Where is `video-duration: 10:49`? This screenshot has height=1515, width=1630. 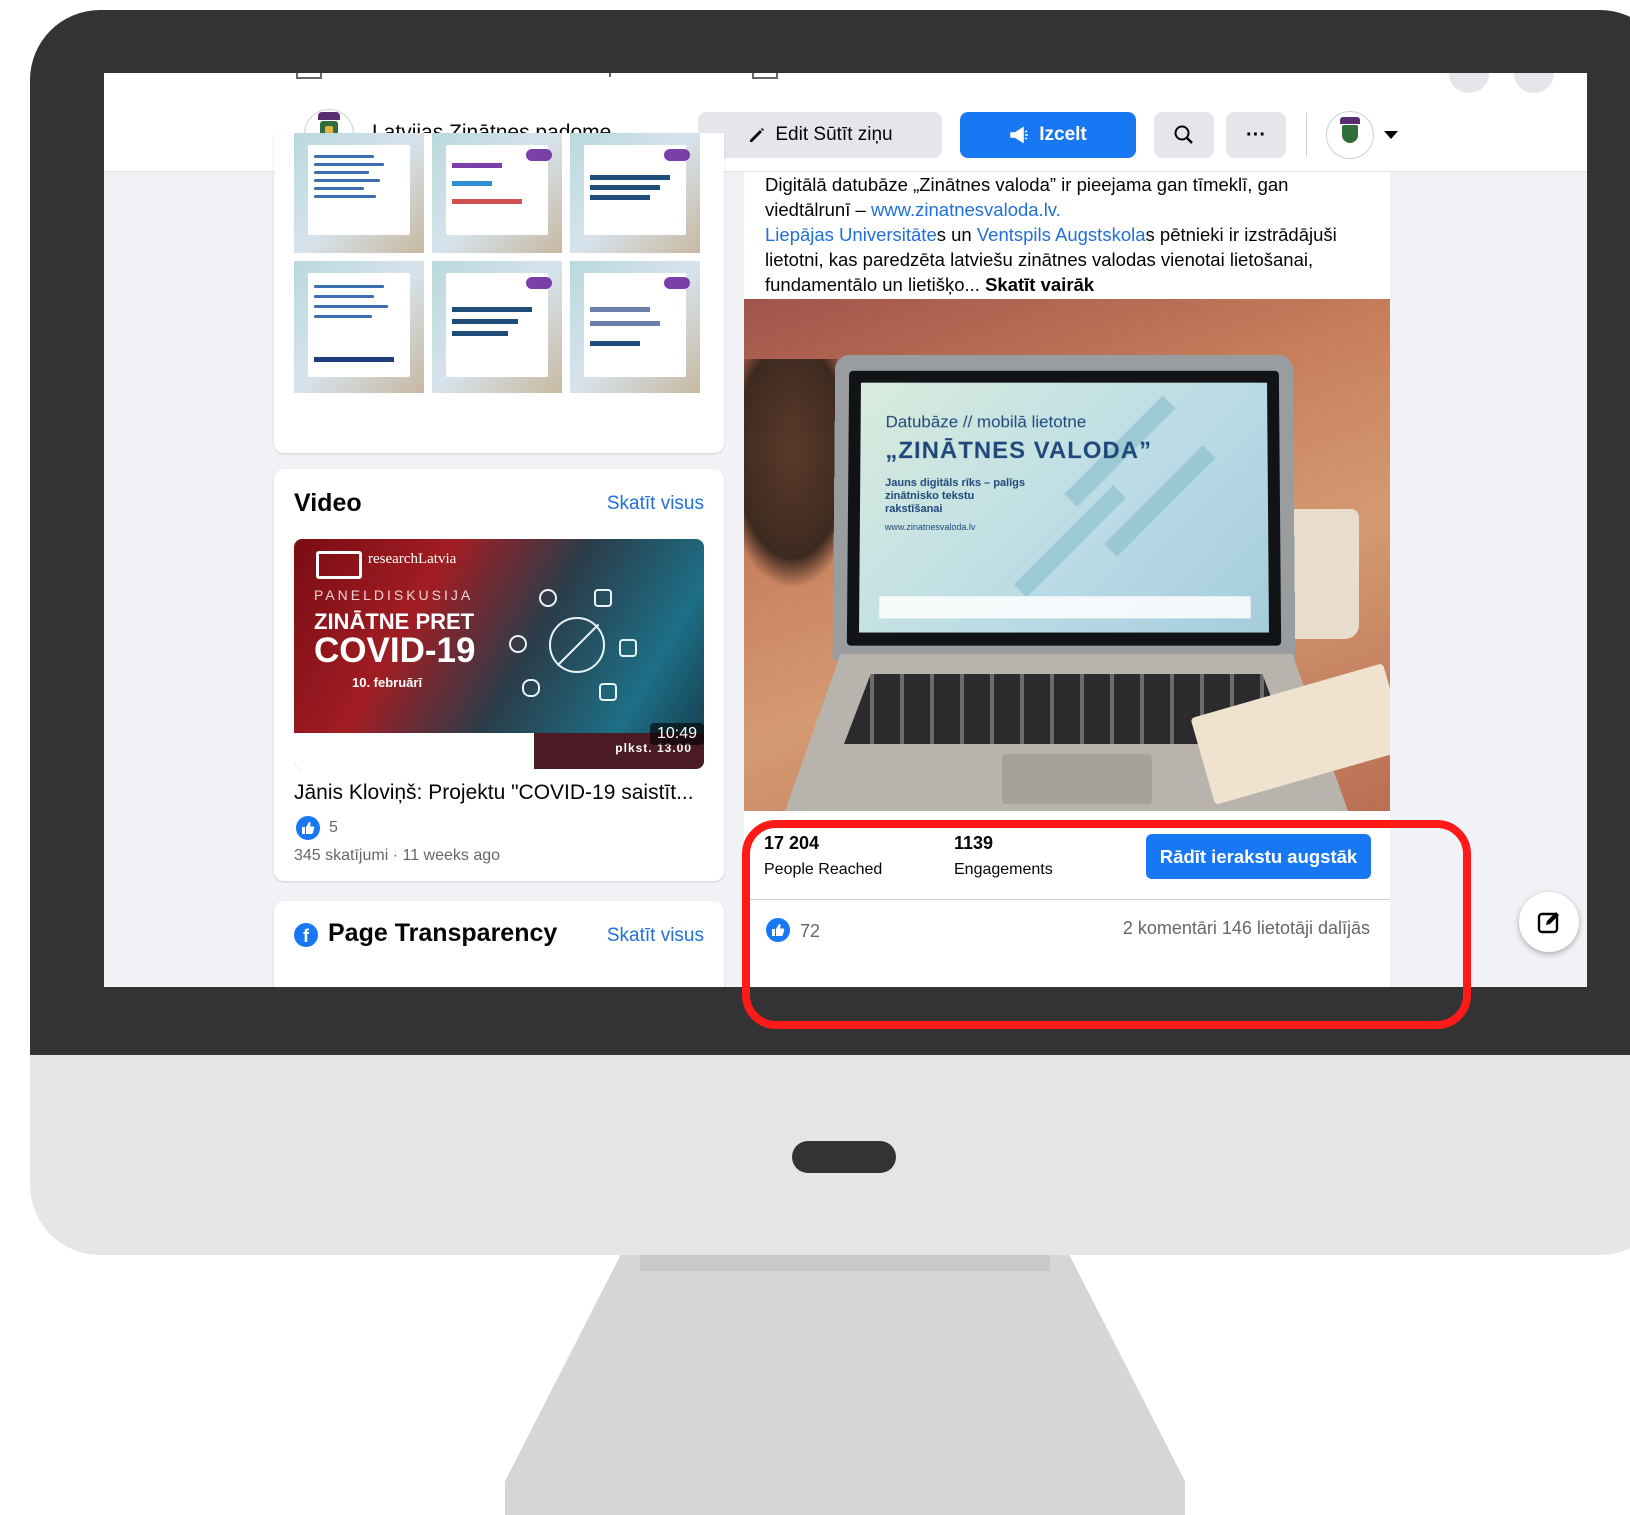 video-duration: 10:49 is located at coordinates (676, 734).